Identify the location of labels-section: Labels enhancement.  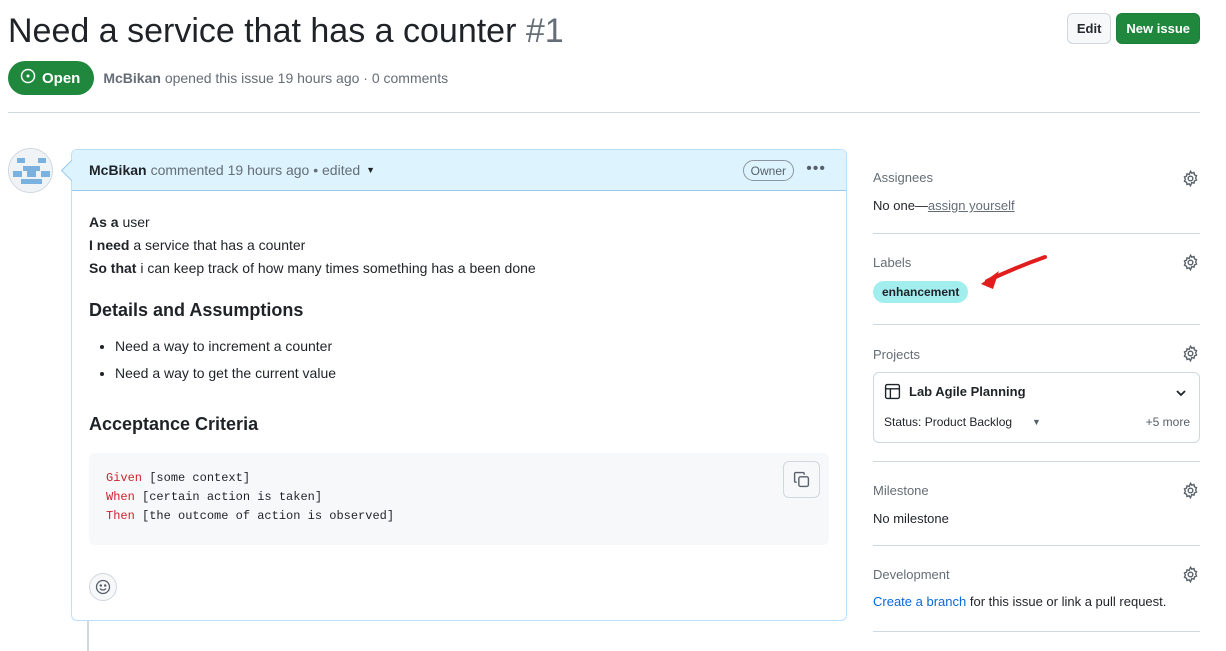
(1036, 279).